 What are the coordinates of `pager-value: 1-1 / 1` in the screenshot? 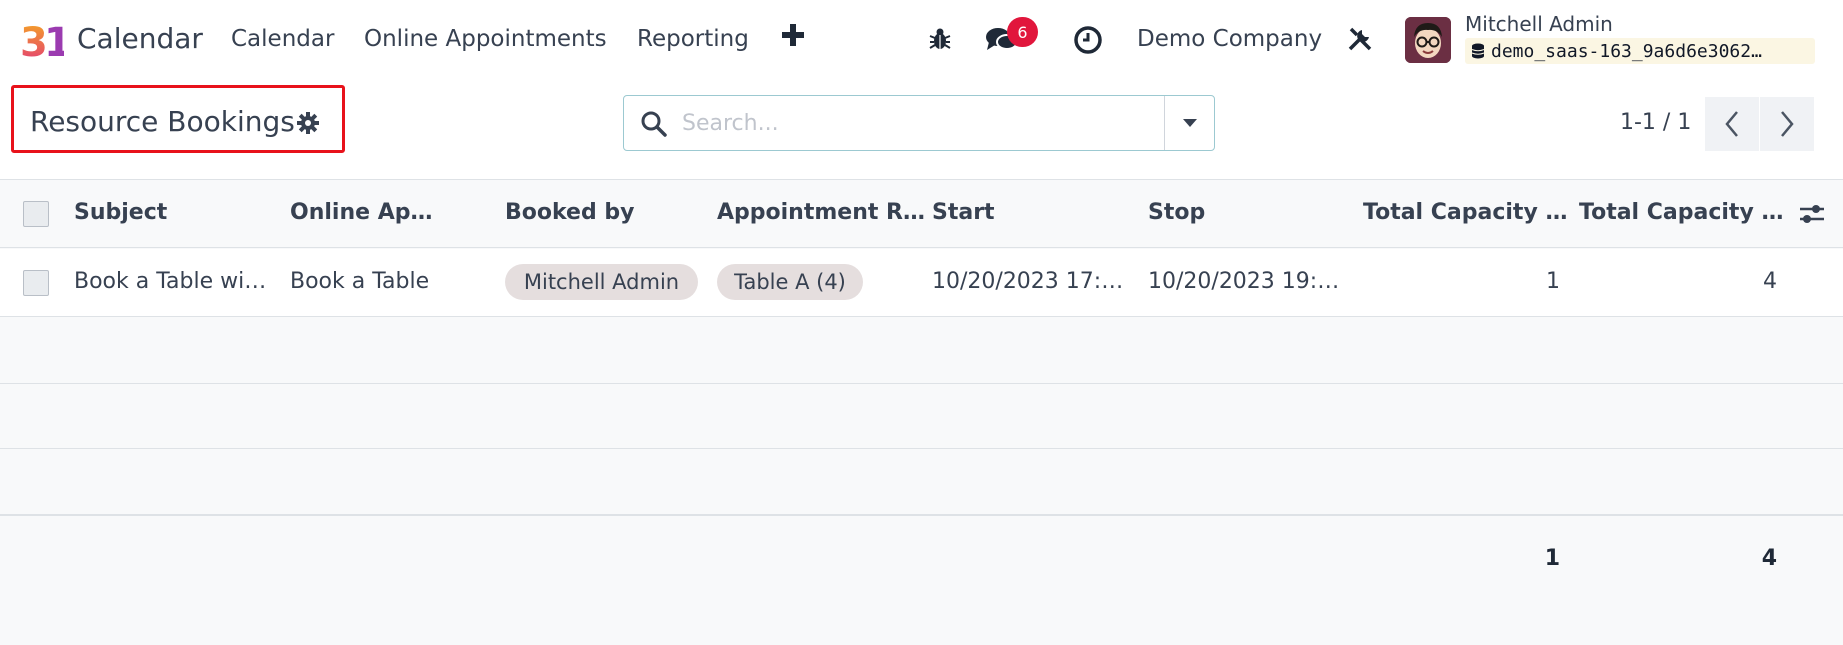 It's located at (1655, 122).